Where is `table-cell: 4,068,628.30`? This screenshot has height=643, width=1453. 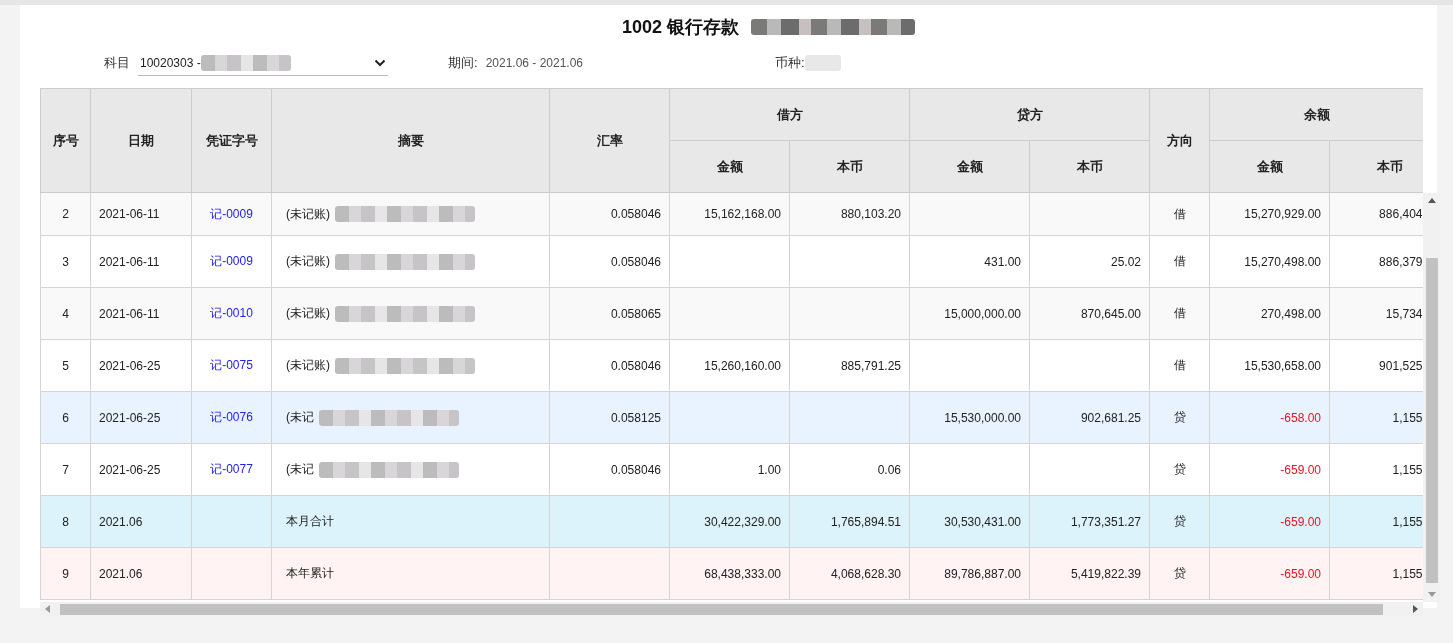
table-cell: 4,068,628.30 is located at coordinates (849, 573).